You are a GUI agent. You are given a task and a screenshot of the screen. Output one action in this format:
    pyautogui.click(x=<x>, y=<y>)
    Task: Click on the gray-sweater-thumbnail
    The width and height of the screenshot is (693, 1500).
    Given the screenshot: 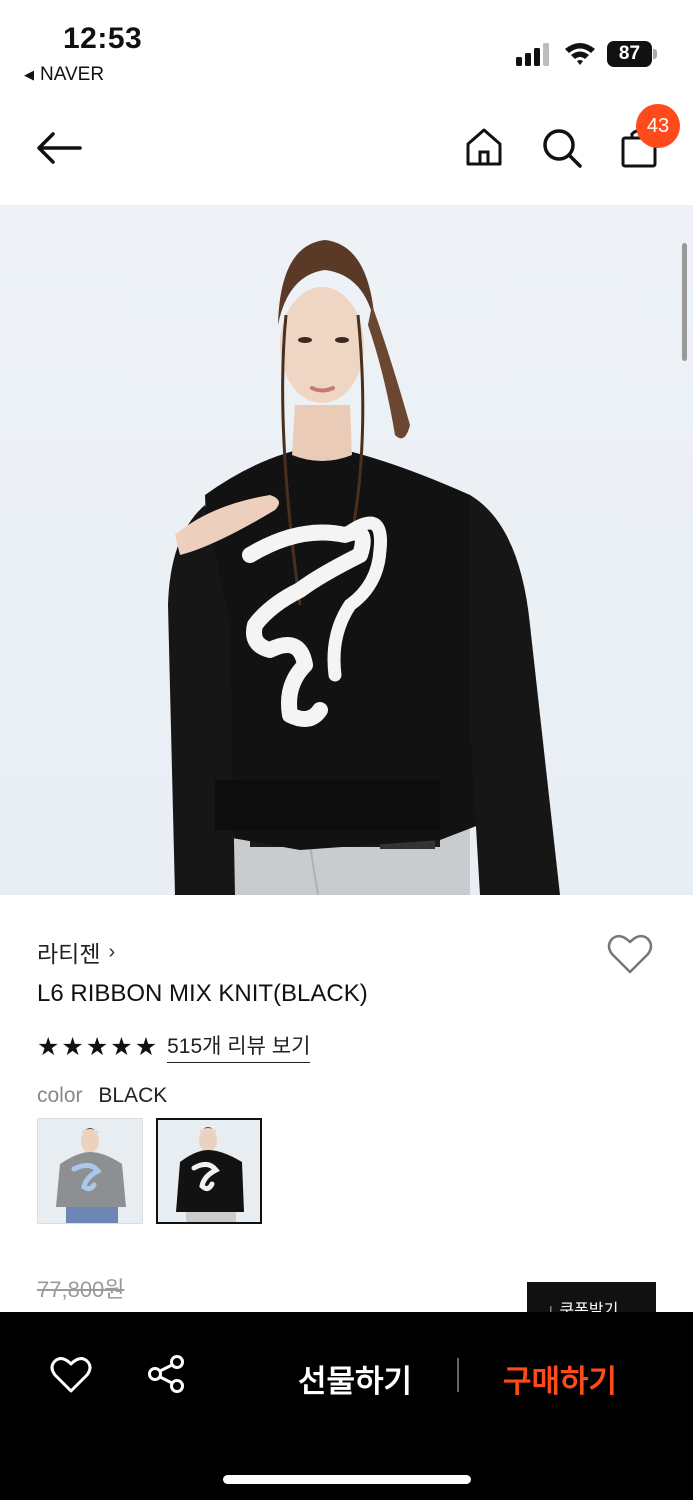 What is the action you would take?
    pyautogui.click(x=90, y=1171)
    